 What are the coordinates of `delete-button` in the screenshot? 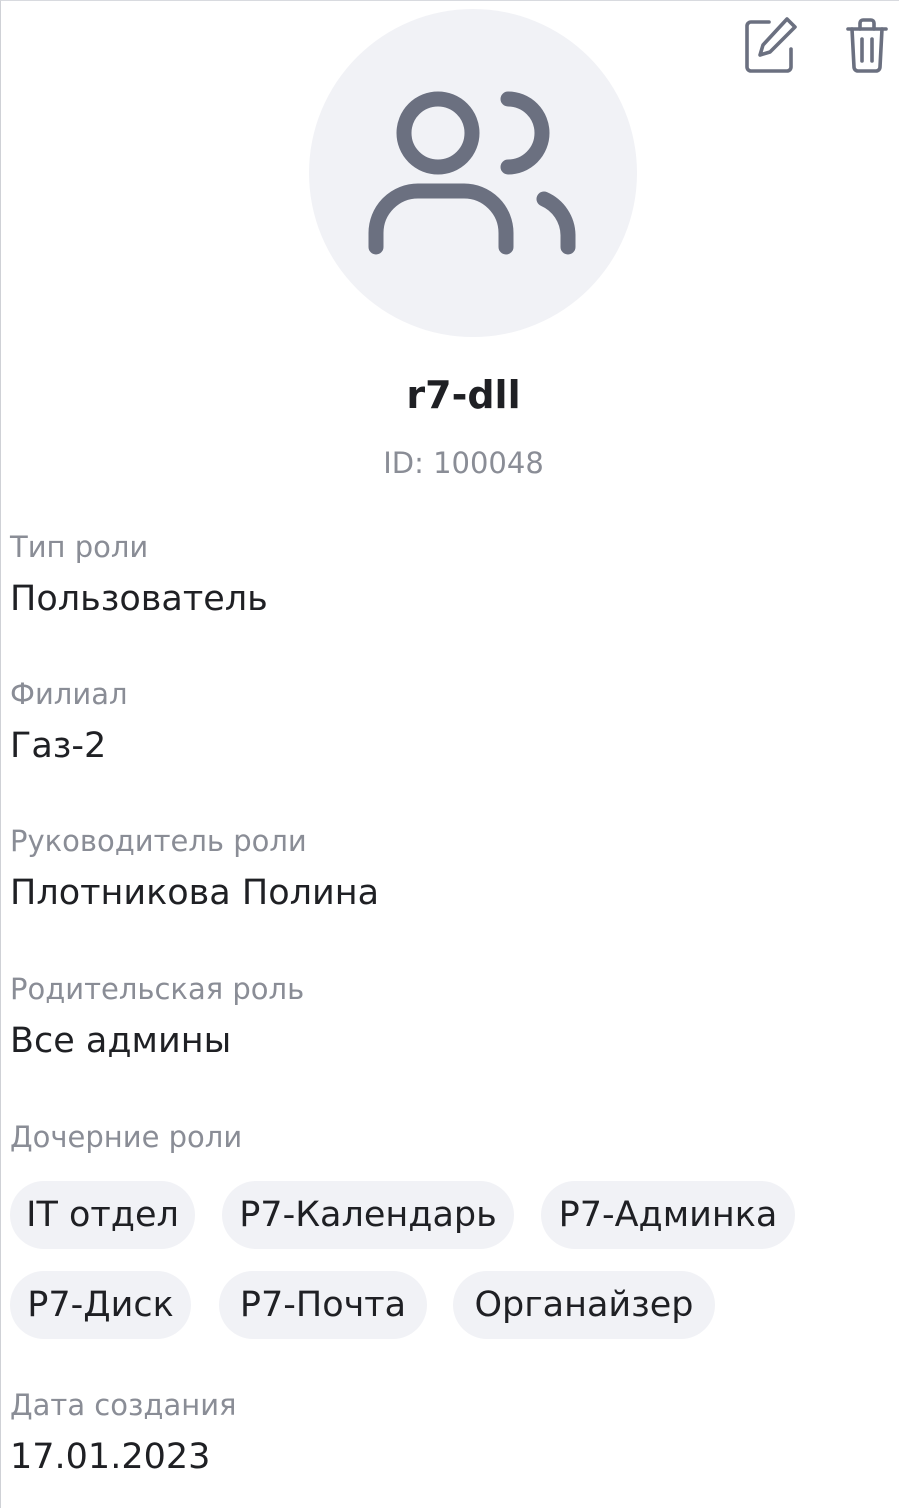 It's located at (867, 45).